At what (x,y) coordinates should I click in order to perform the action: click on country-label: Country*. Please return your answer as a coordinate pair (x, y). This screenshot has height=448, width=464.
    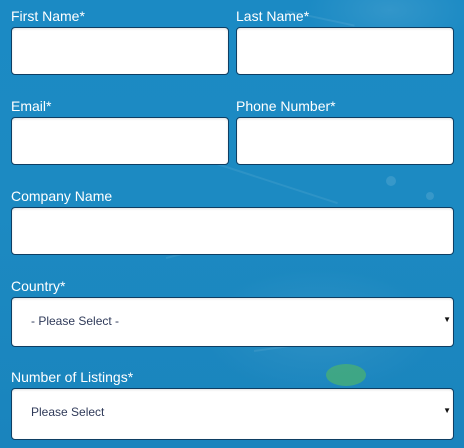
    Looking at the image, I should click on (38, 286).